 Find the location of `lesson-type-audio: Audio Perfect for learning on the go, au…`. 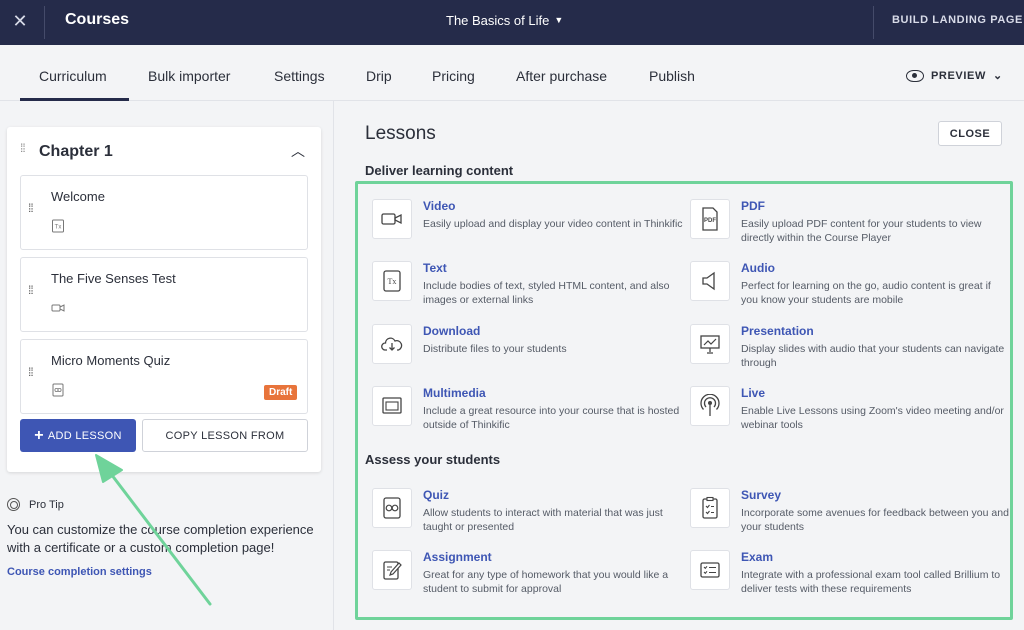

lesson-type-audio: Audio Perfect for learning on the go, au… is located at coordinates (849, 289).